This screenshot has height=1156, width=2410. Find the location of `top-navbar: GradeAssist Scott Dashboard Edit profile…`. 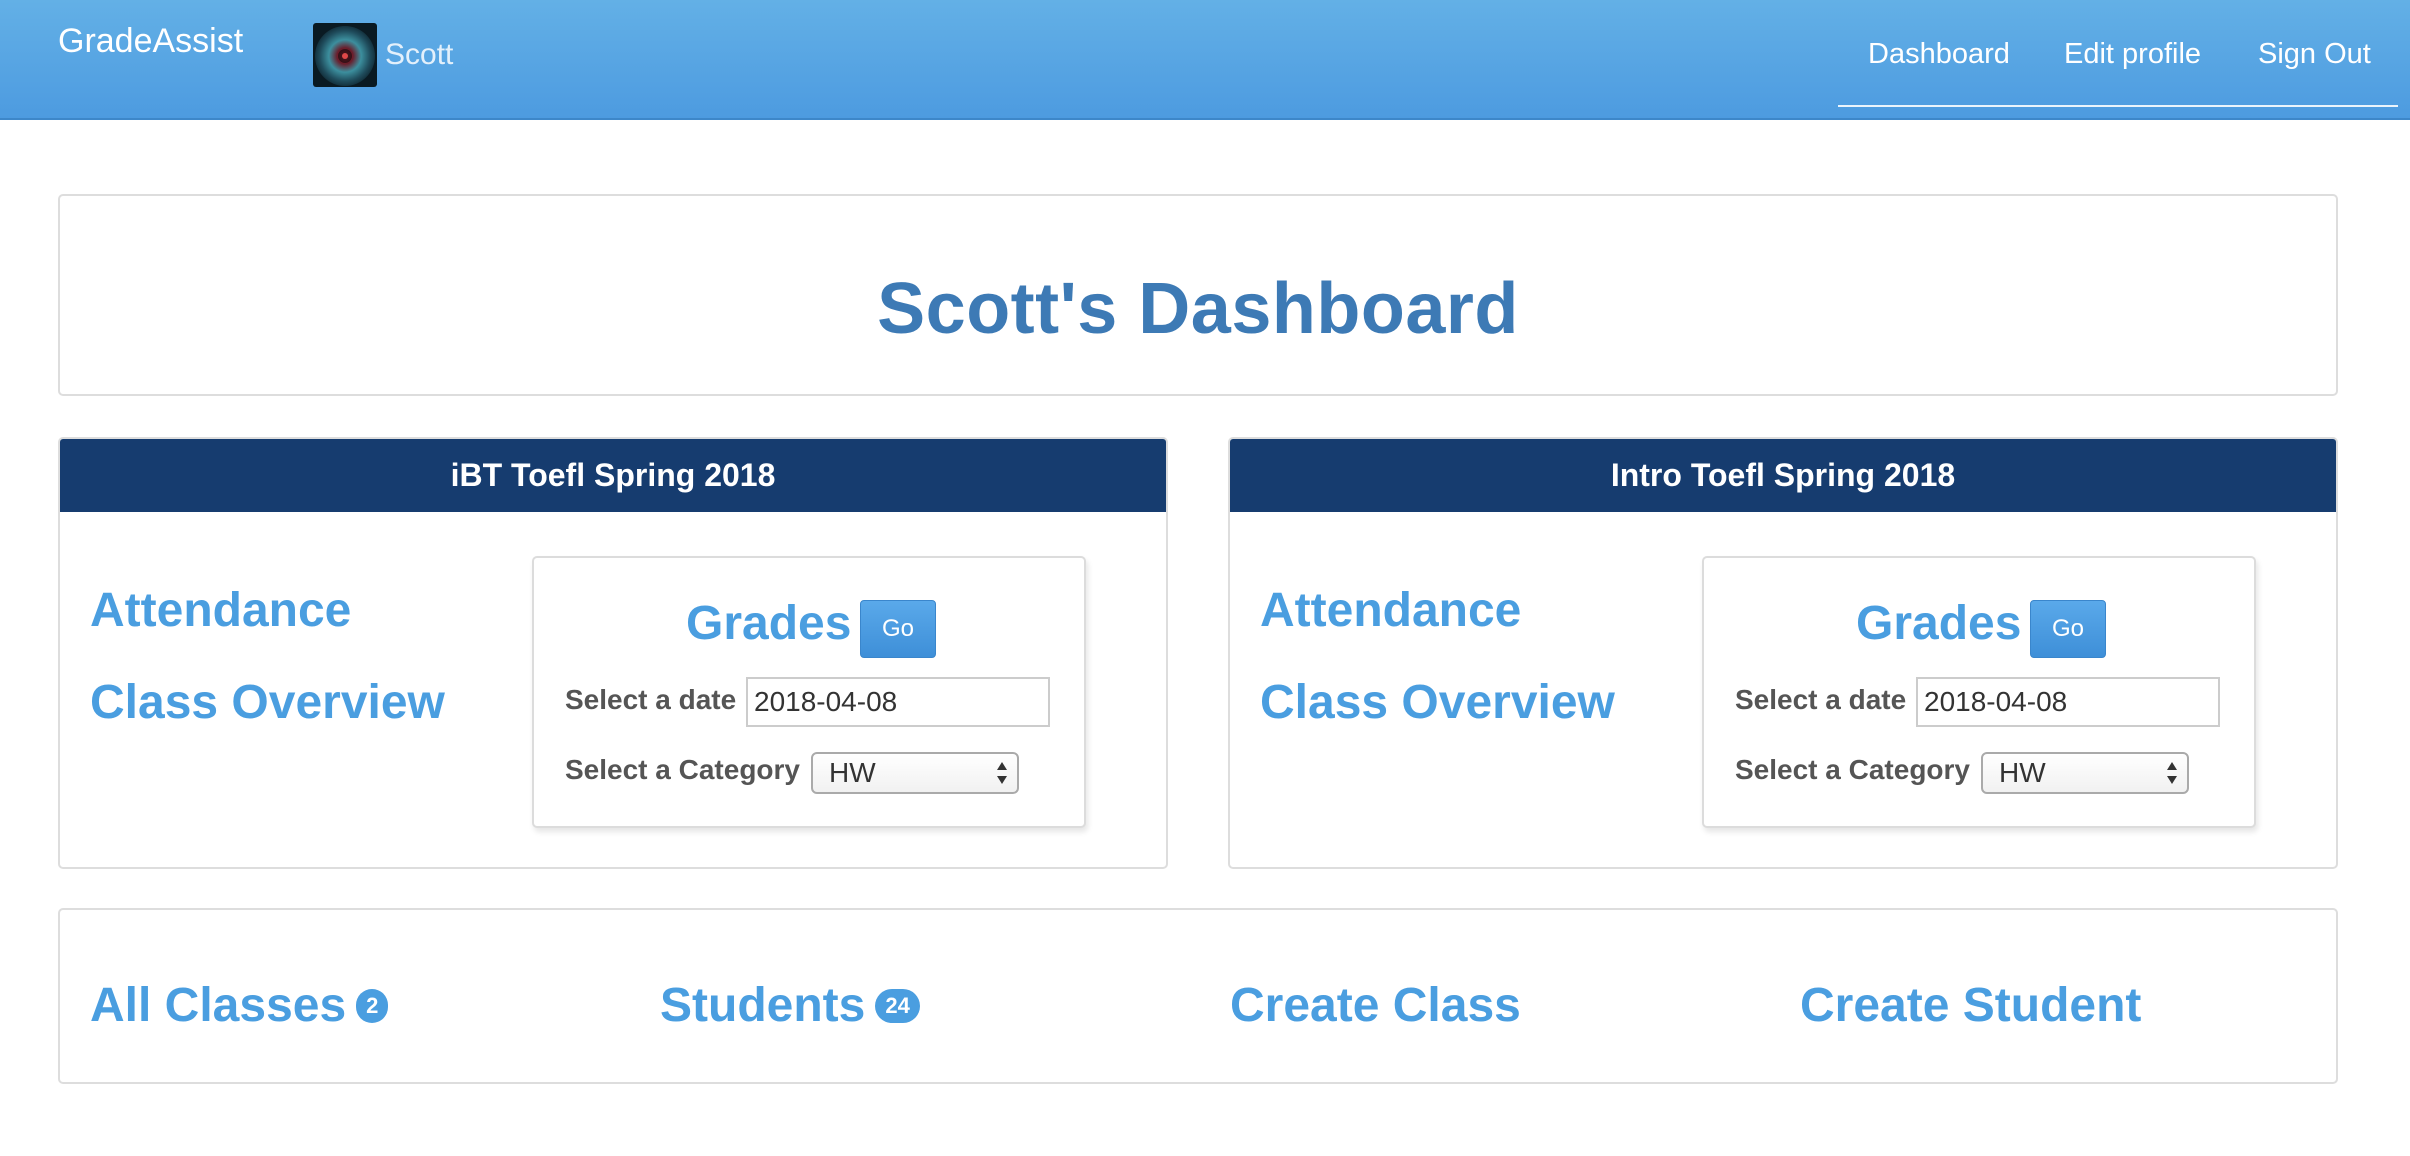

top-navbar: GradeAssist Scott Dashboard Edit profile… is located at coordinates (1205, 60).